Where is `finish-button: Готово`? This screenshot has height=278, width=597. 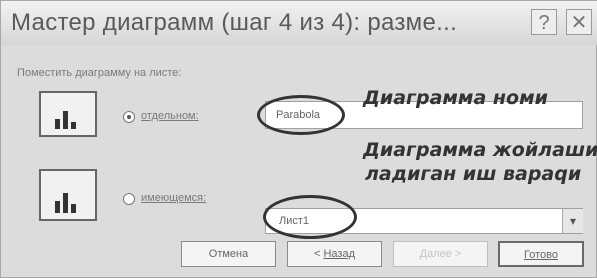
finish-button: Готово is located at coordinates (541, 254).